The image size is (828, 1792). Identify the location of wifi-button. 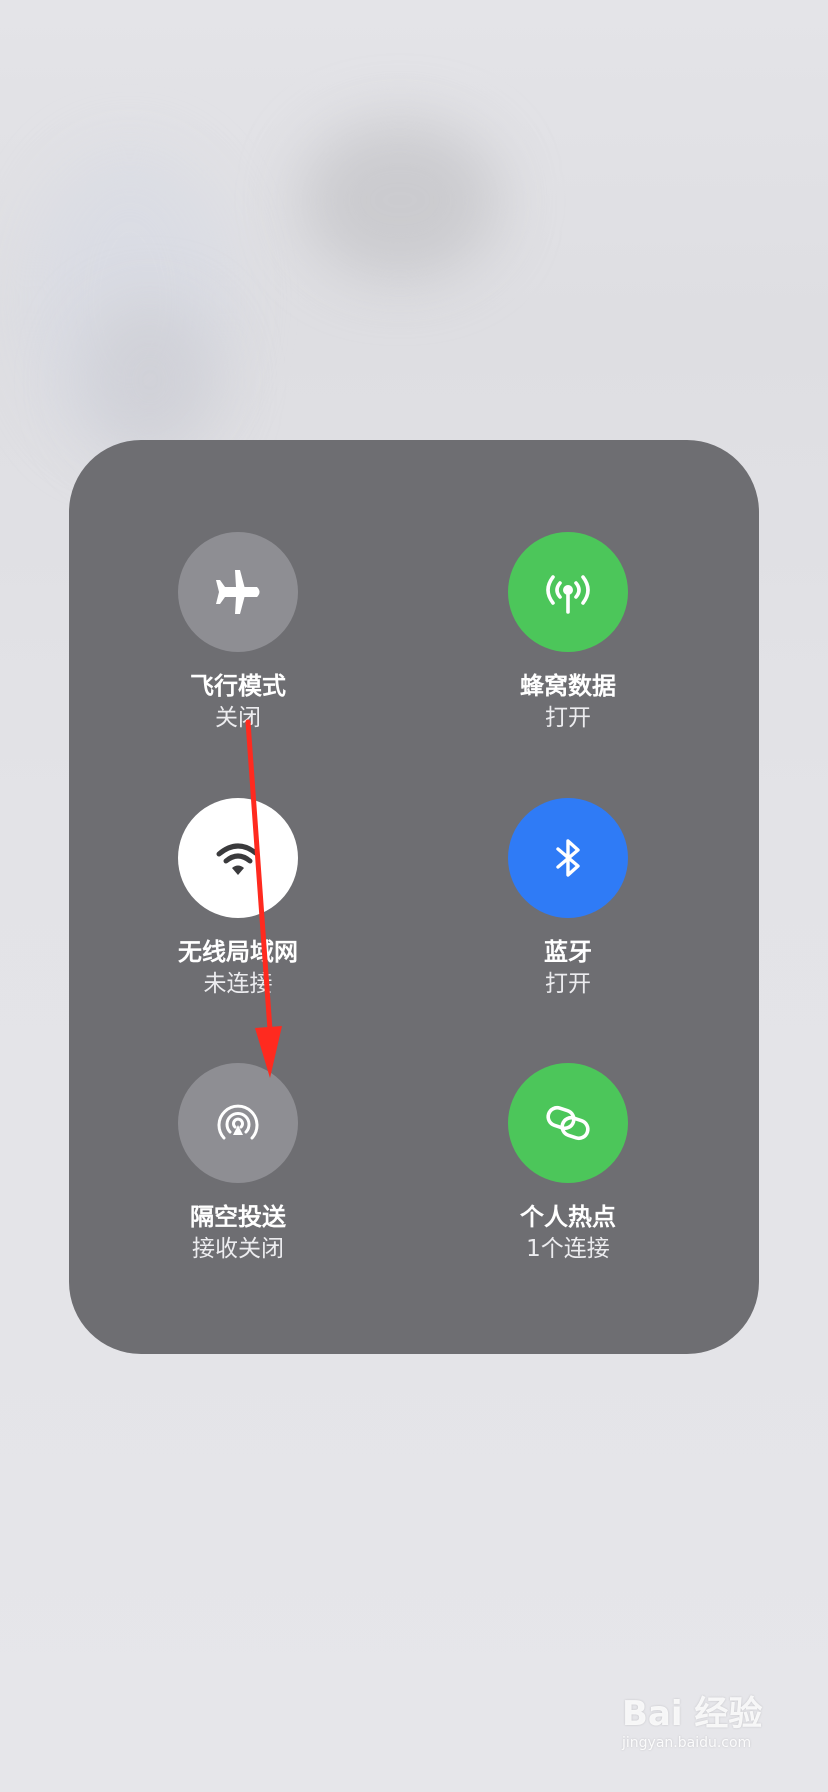
(238, 858).